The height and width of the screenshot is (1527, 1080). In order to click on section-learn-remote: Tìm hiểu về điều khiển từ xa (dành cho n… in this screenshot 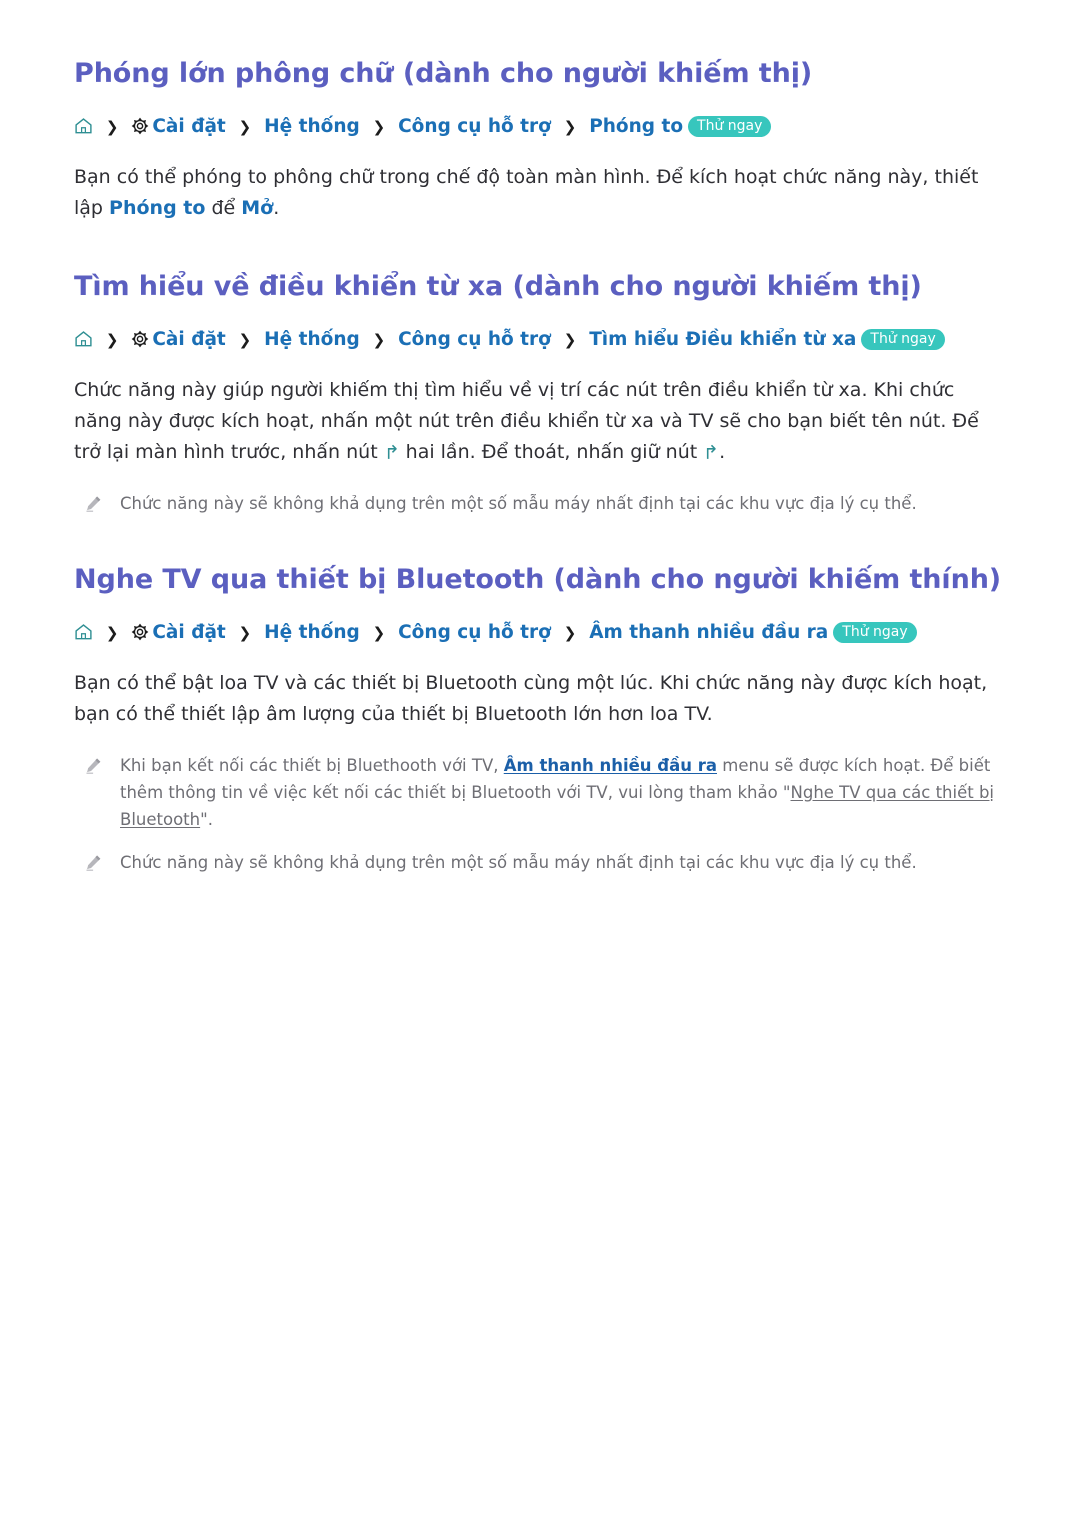, I will do `click(541, 393)`.